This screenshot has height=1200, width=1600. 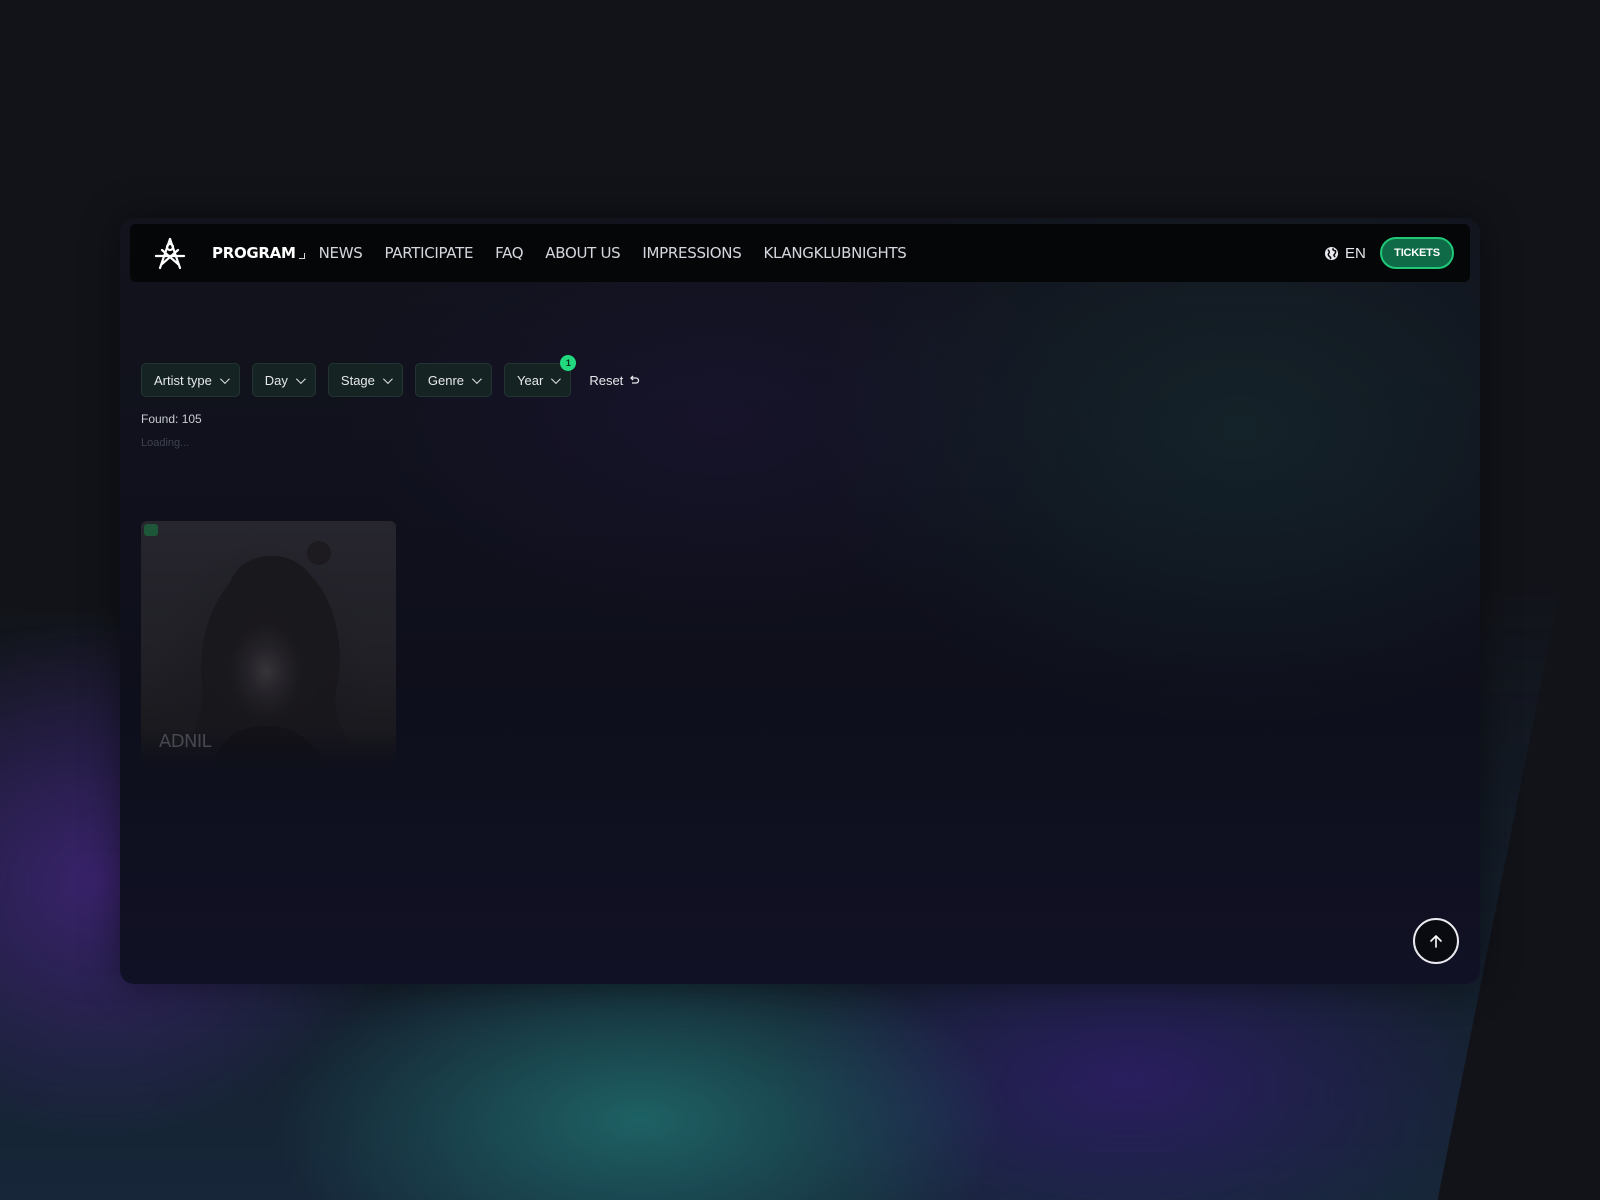 I want to click on active-filter-count-badge: 1, so click(x=568, y=363).